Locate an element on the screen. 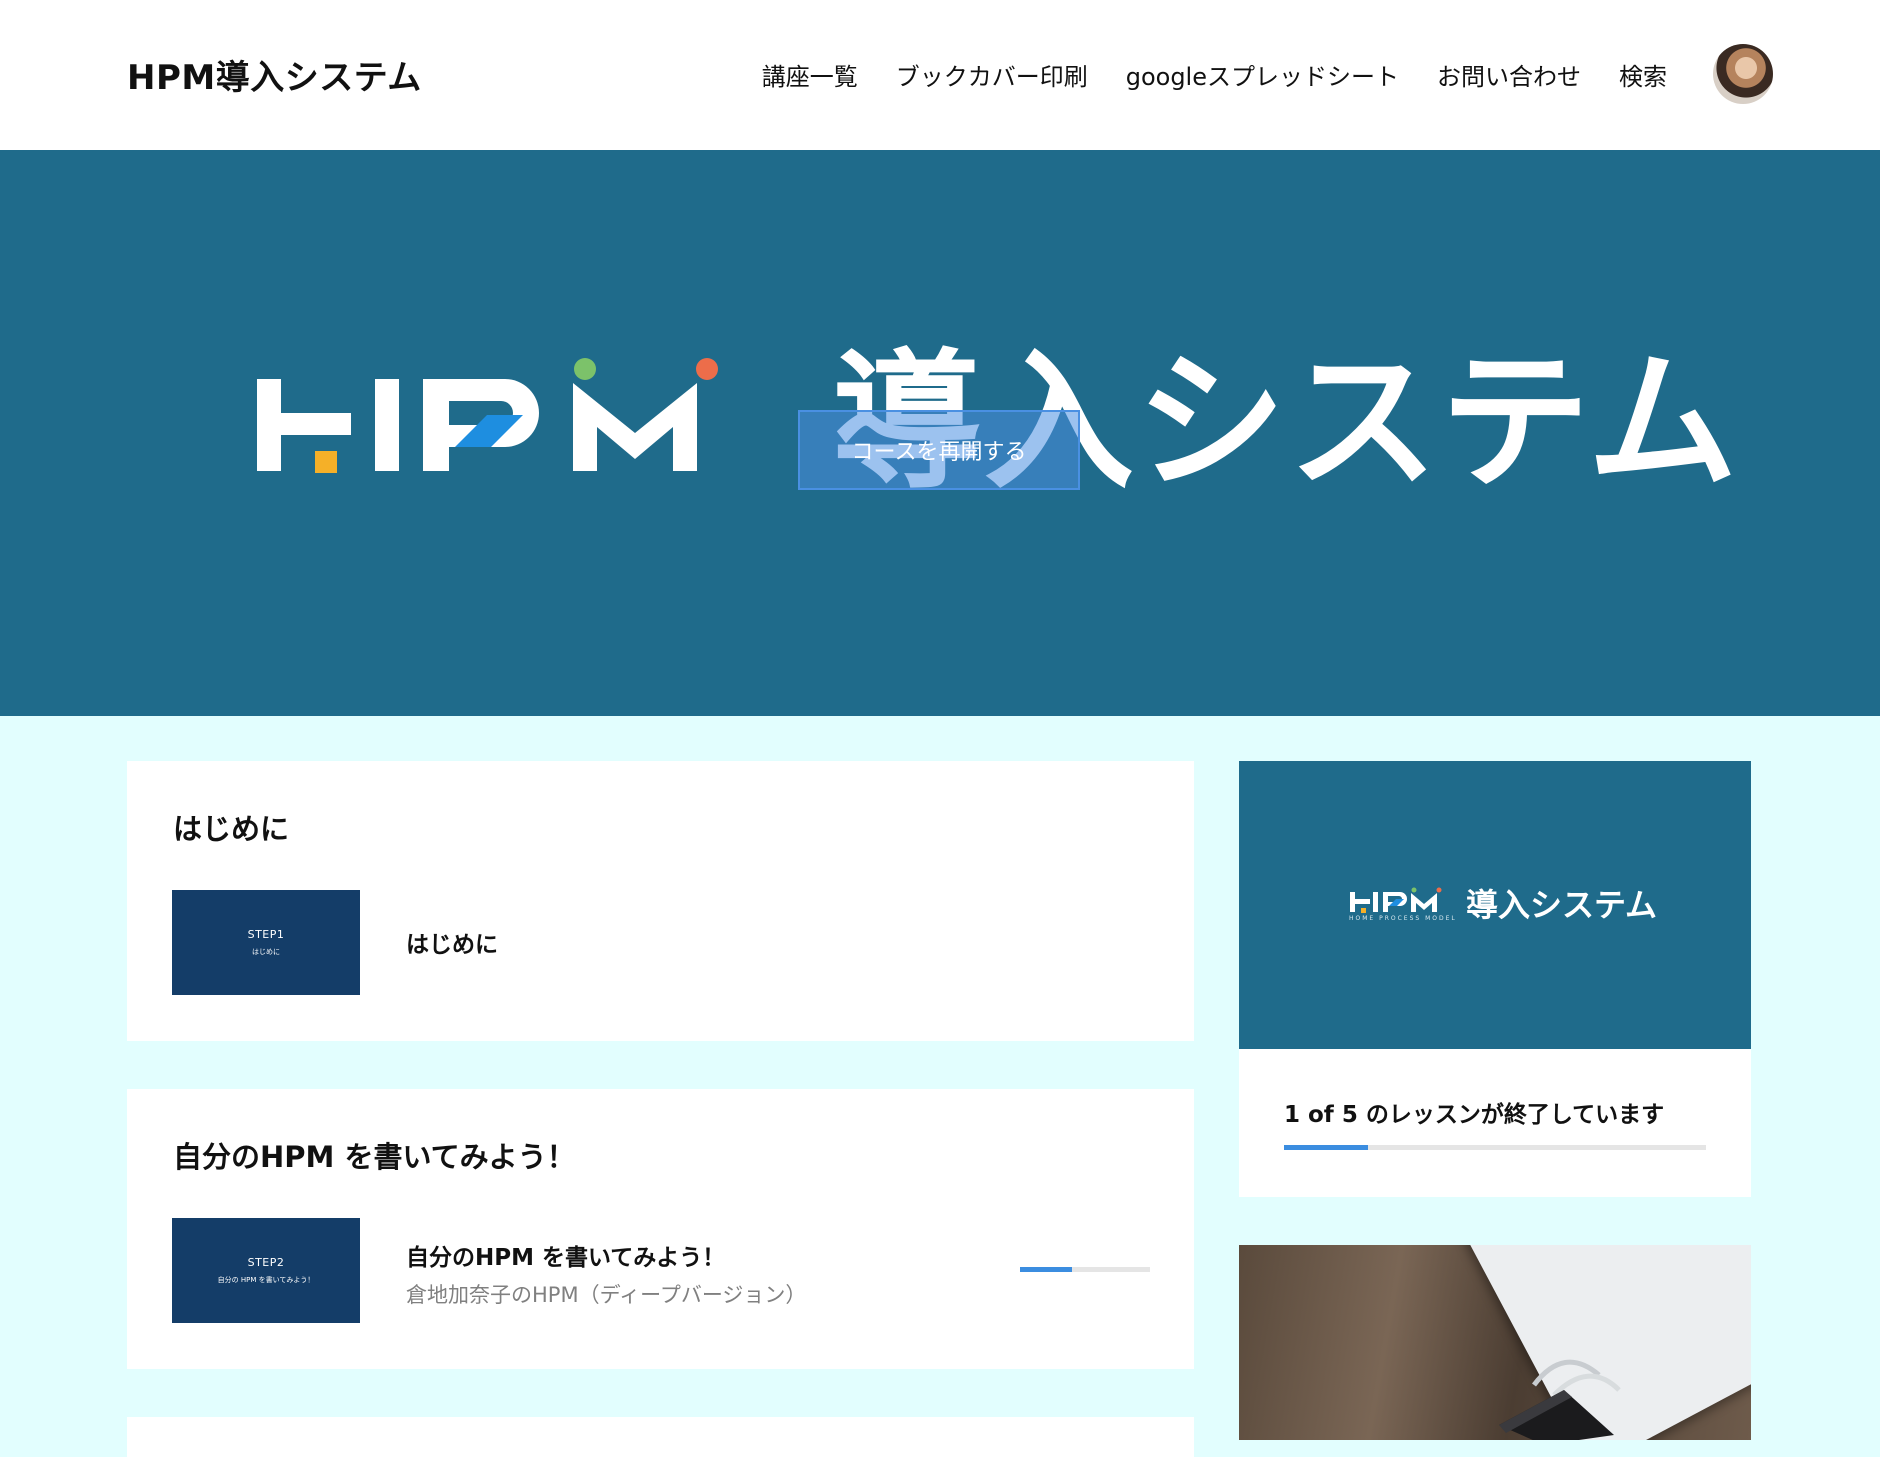 The height and width of the screenshot is (1457, 1880). course-progress-bar is located at coordinates (1495, 1147).